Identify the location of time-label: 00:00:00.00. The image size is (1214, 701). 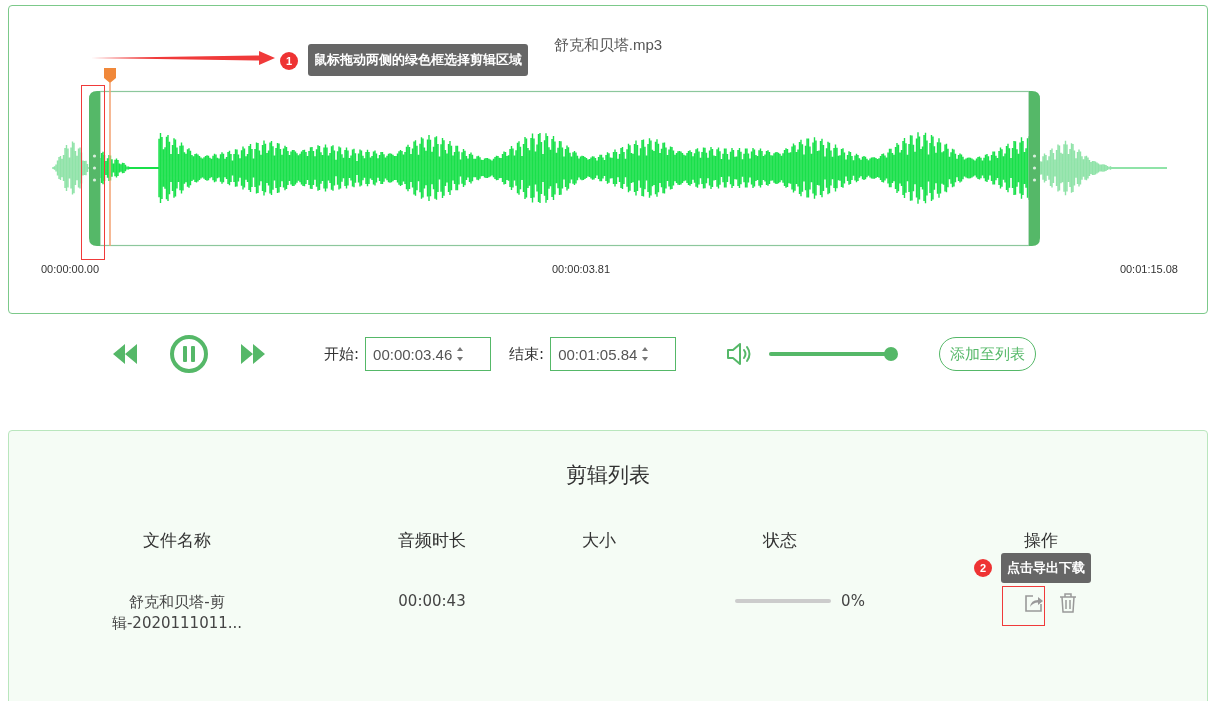
(70, 269).